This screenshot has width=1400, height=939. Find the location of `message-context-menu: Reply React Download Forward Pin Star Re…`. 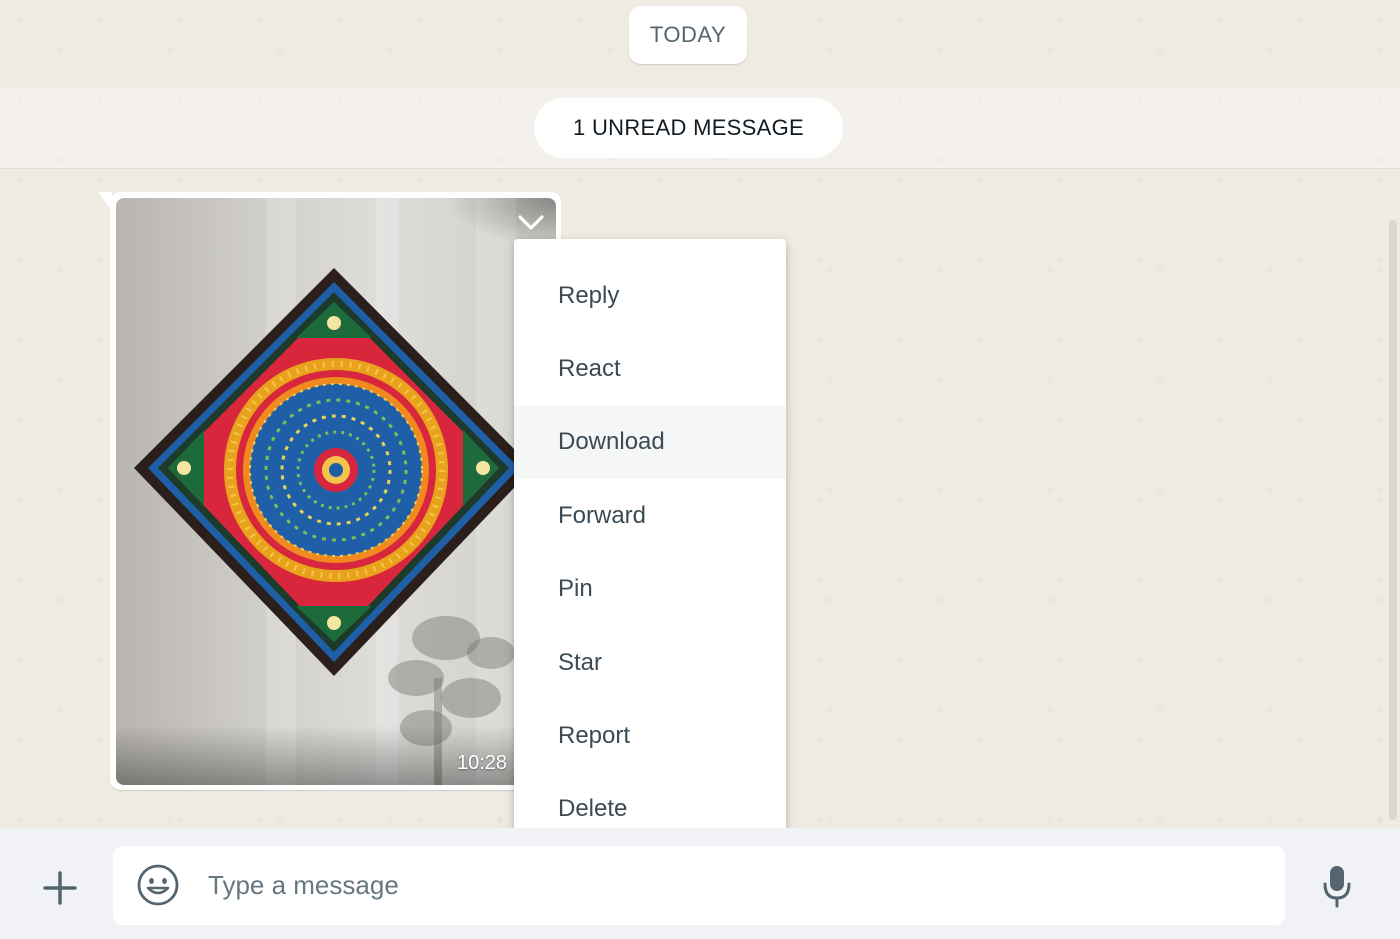

message-context-menu: Reply React Download Forward Pin Star Re… is located at coordinates (650, 549).